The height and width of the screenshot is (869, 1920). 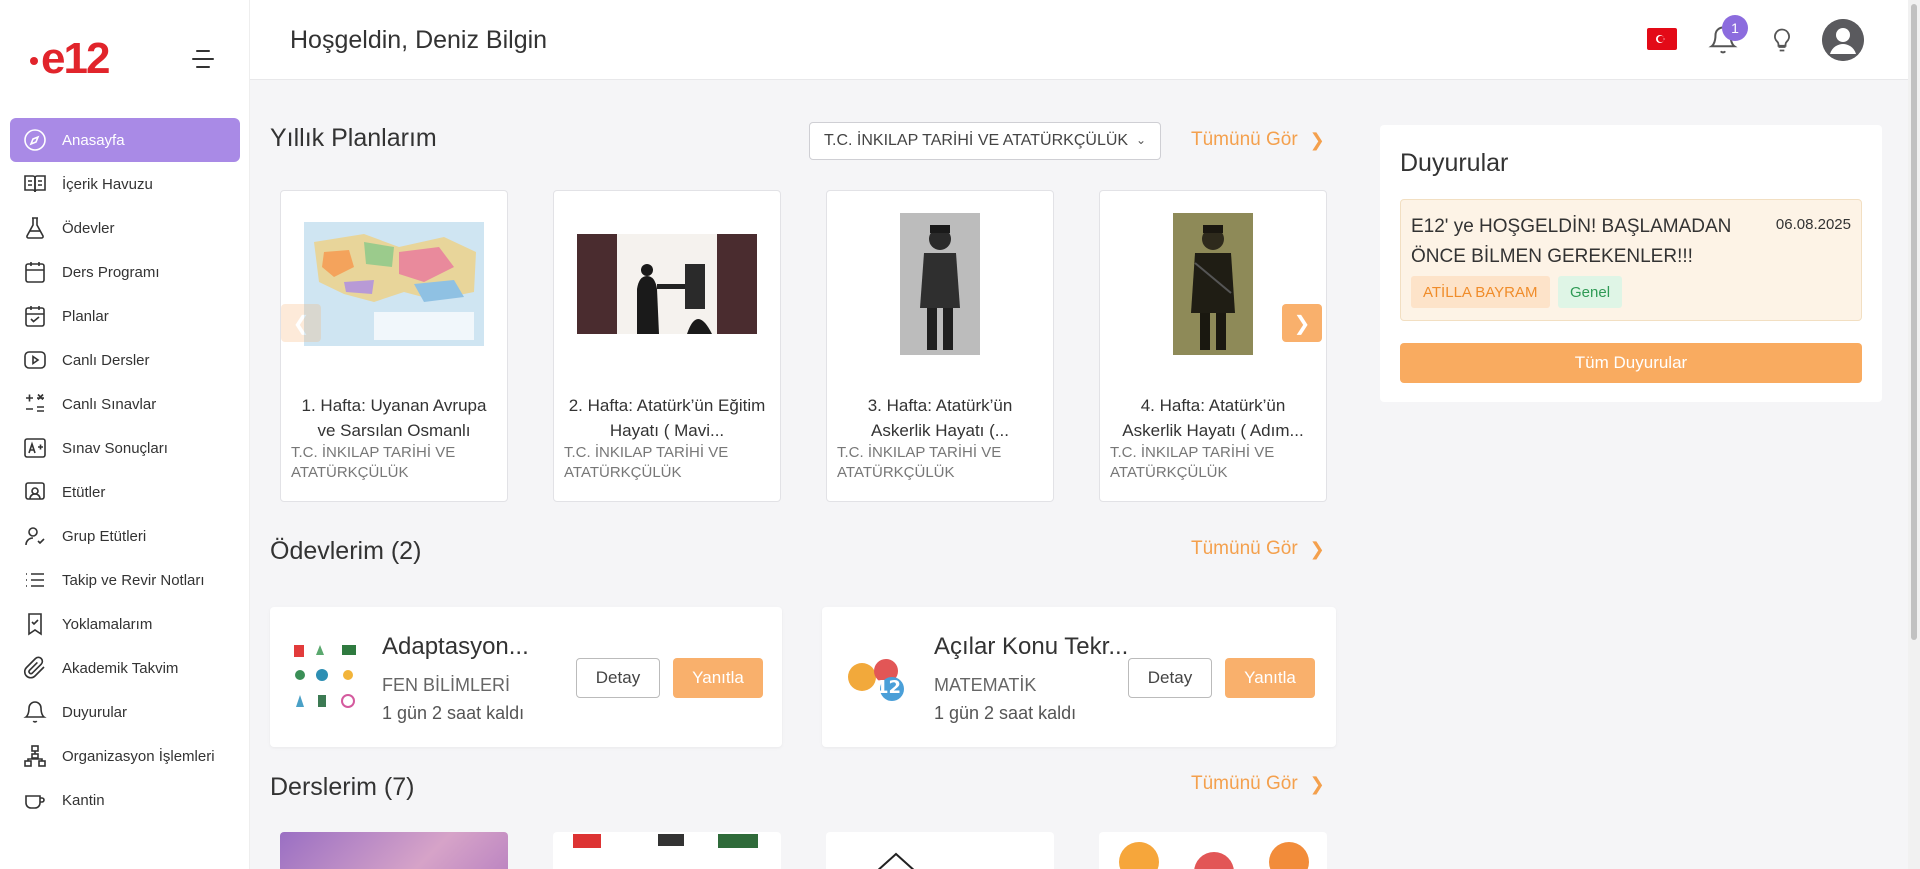 I want to click on sidebar-item-yoklamalarim: Yoklamalarım, so click(x=125, y=624).